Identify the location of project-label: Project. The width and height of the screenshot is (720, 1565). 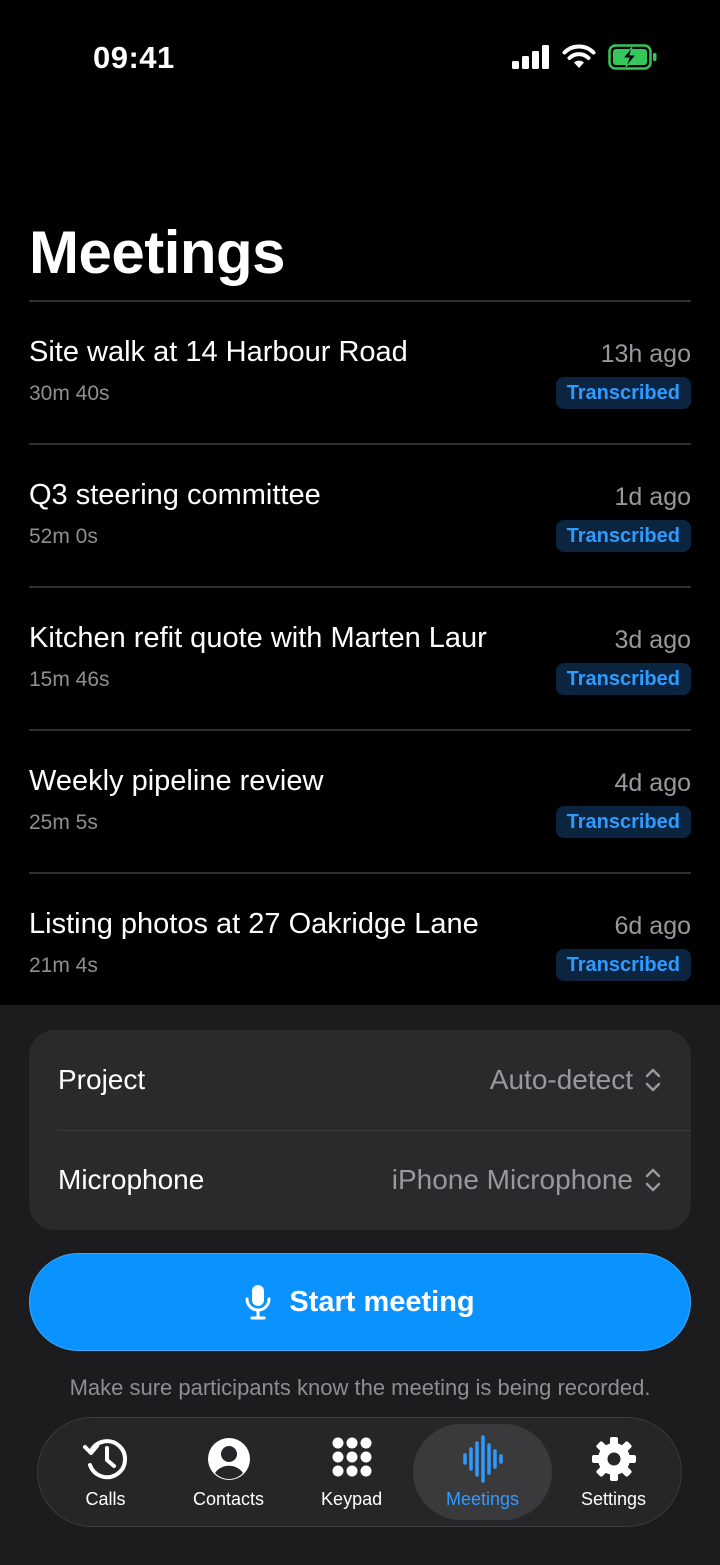
(102, 1079).